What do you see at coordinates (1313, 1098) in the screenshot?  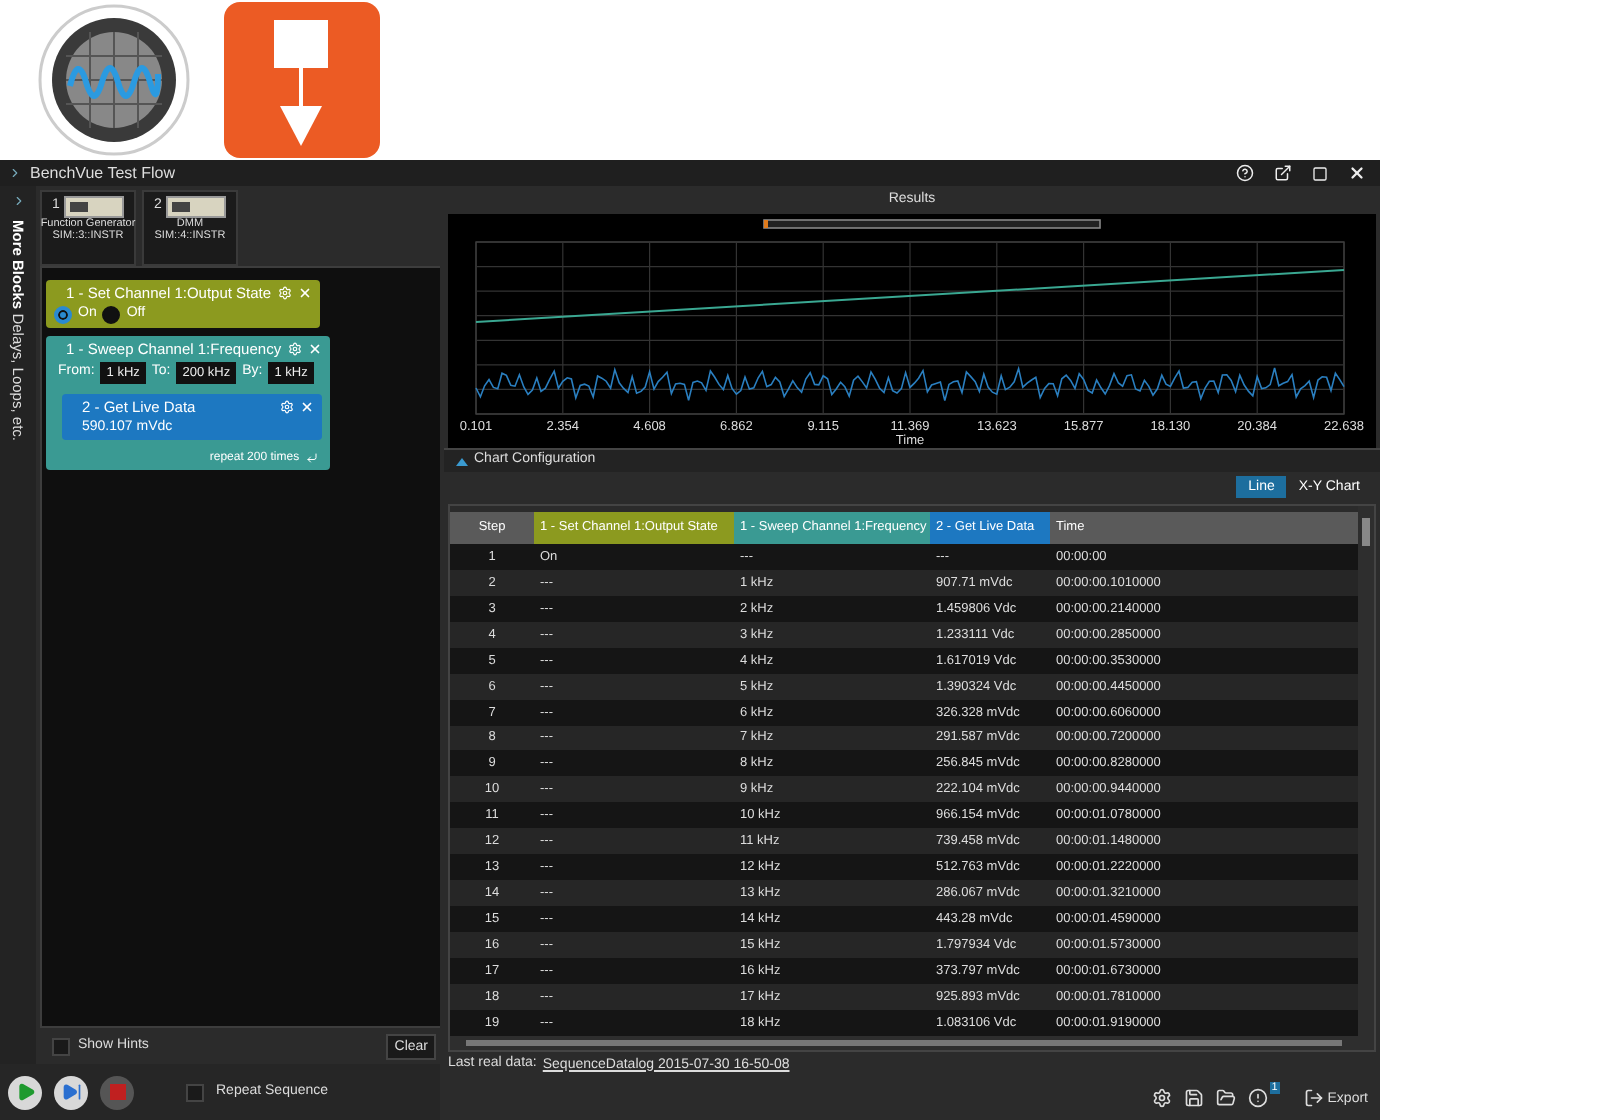 I see `export-icon` at bounding box center [1313, 1098].